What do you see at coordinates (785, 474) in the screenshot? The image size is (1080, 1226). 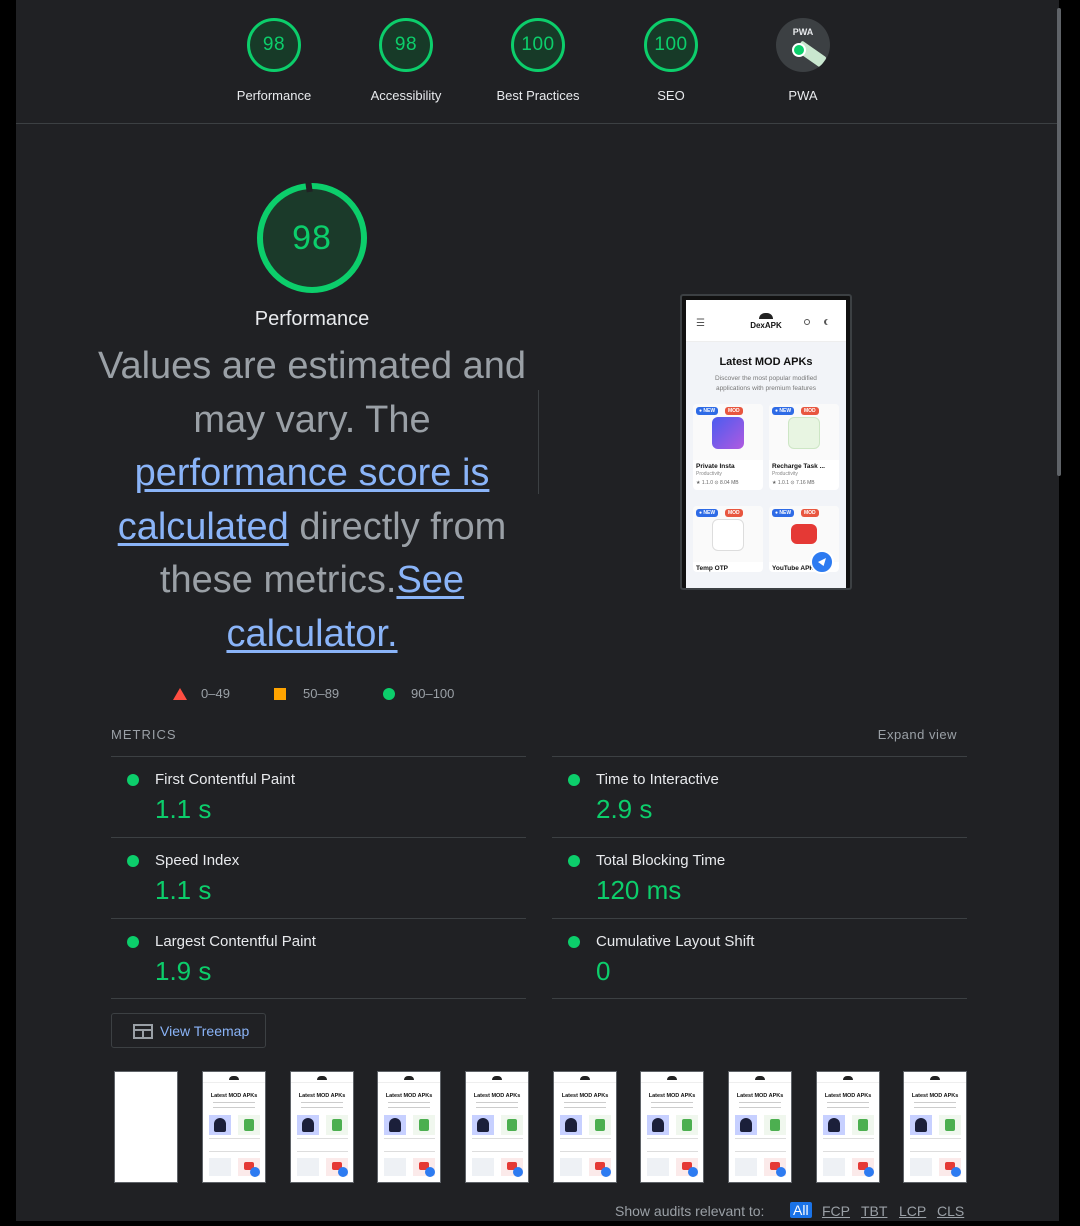 I see `app-category: Productivity` at bounding box center [785, 474].